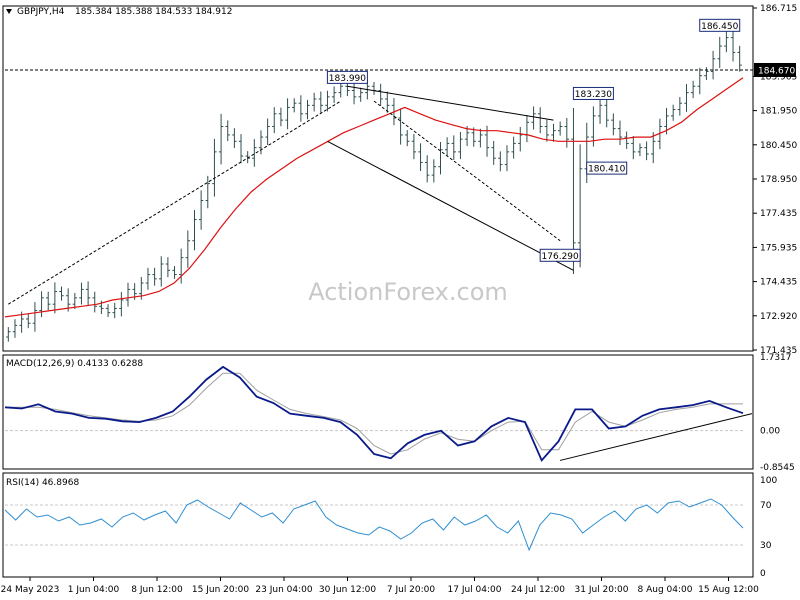  Describe the element at coordinates (728, 590) in the screenshot. I see `time-axis-label: 15 Aug 12:00` at that location.